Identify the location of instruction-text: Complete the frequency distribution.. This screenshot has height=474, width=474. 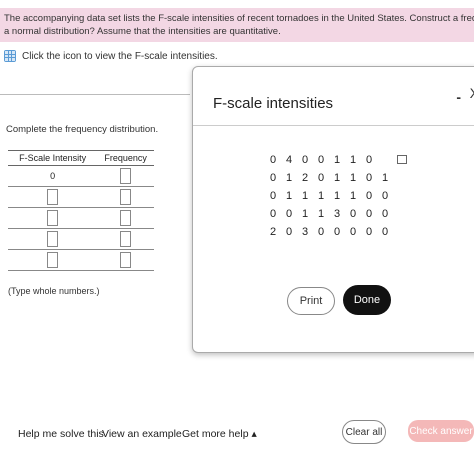
(82, 129).